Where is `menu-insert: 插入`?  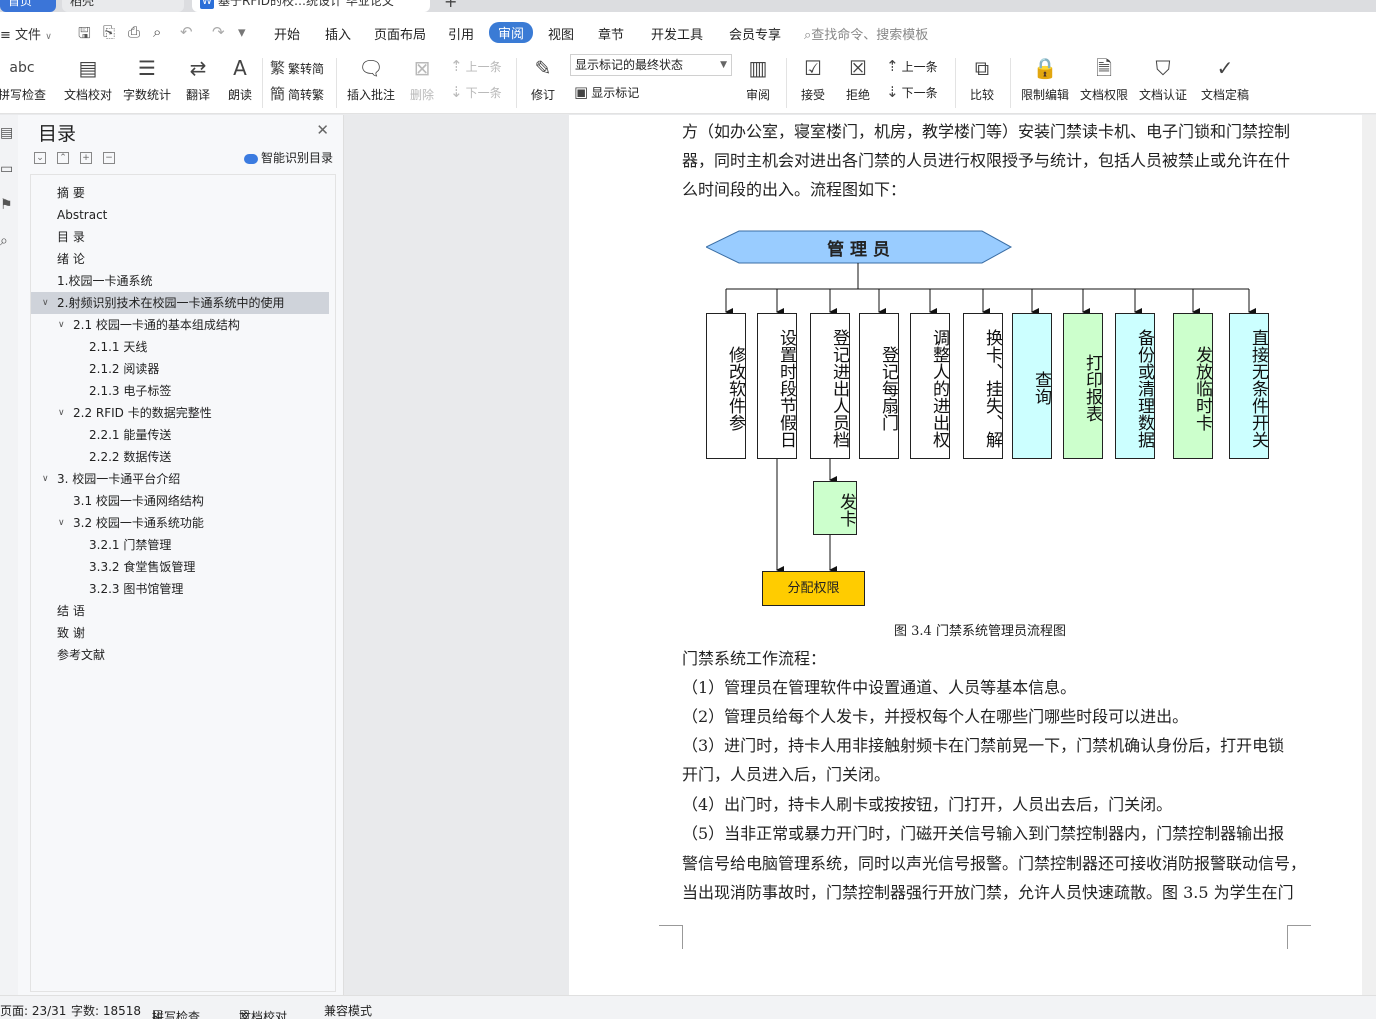 menu-insert: 插入 is located at coordinates (338, 33).